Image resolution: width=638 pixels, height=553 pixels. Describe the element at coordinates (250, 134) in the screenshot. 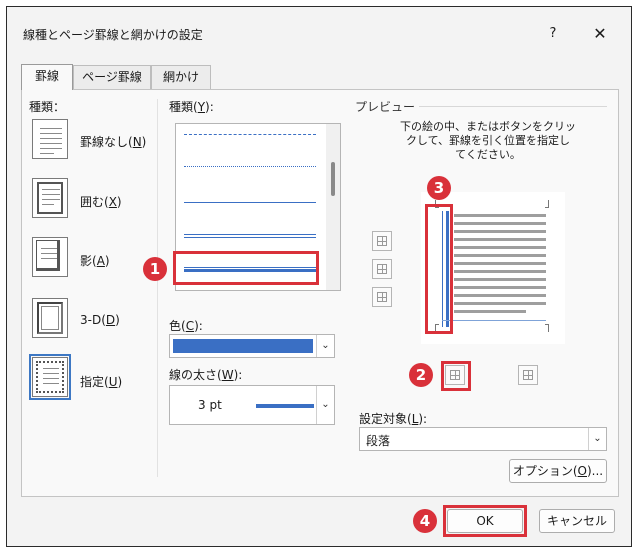

I see `line-style-dash-dot` at that location.